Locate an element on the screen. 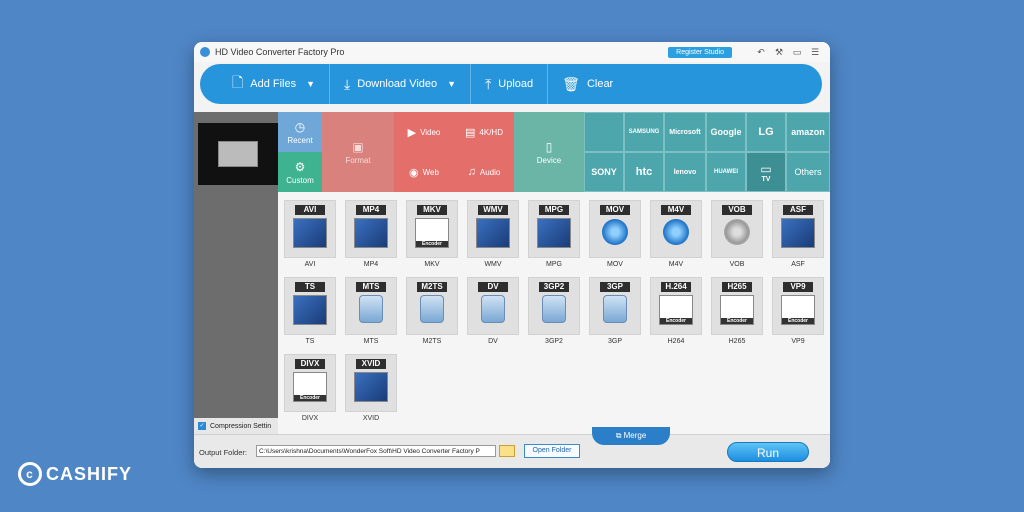 This screenshot has width=1024, height=512. format-name: H264 is located at coordinates (676, 341).